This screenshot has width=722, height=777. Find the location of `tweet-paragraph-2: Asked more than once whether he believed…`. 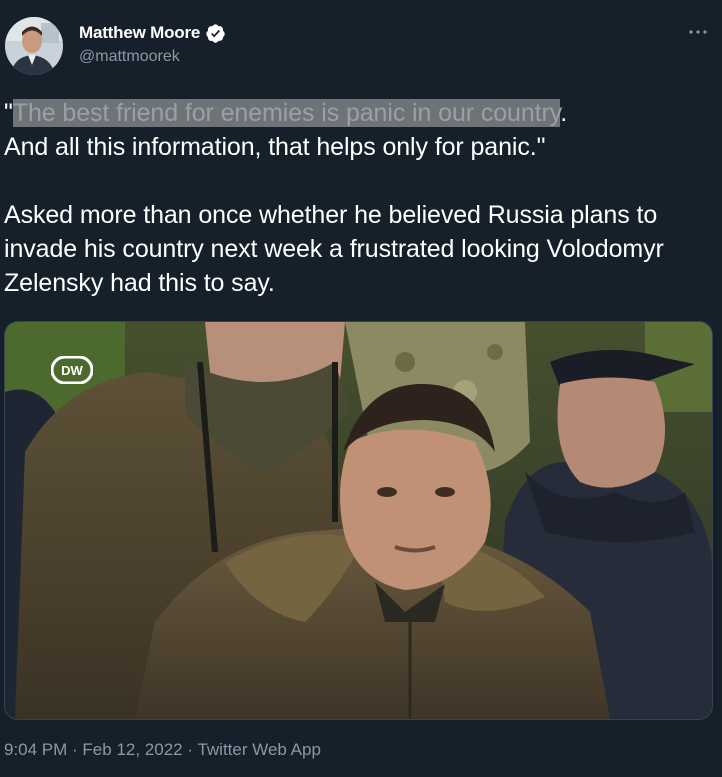

tweet-paragraph-2: Asked more than once whether he believed… is located at coordinates (334, 249).